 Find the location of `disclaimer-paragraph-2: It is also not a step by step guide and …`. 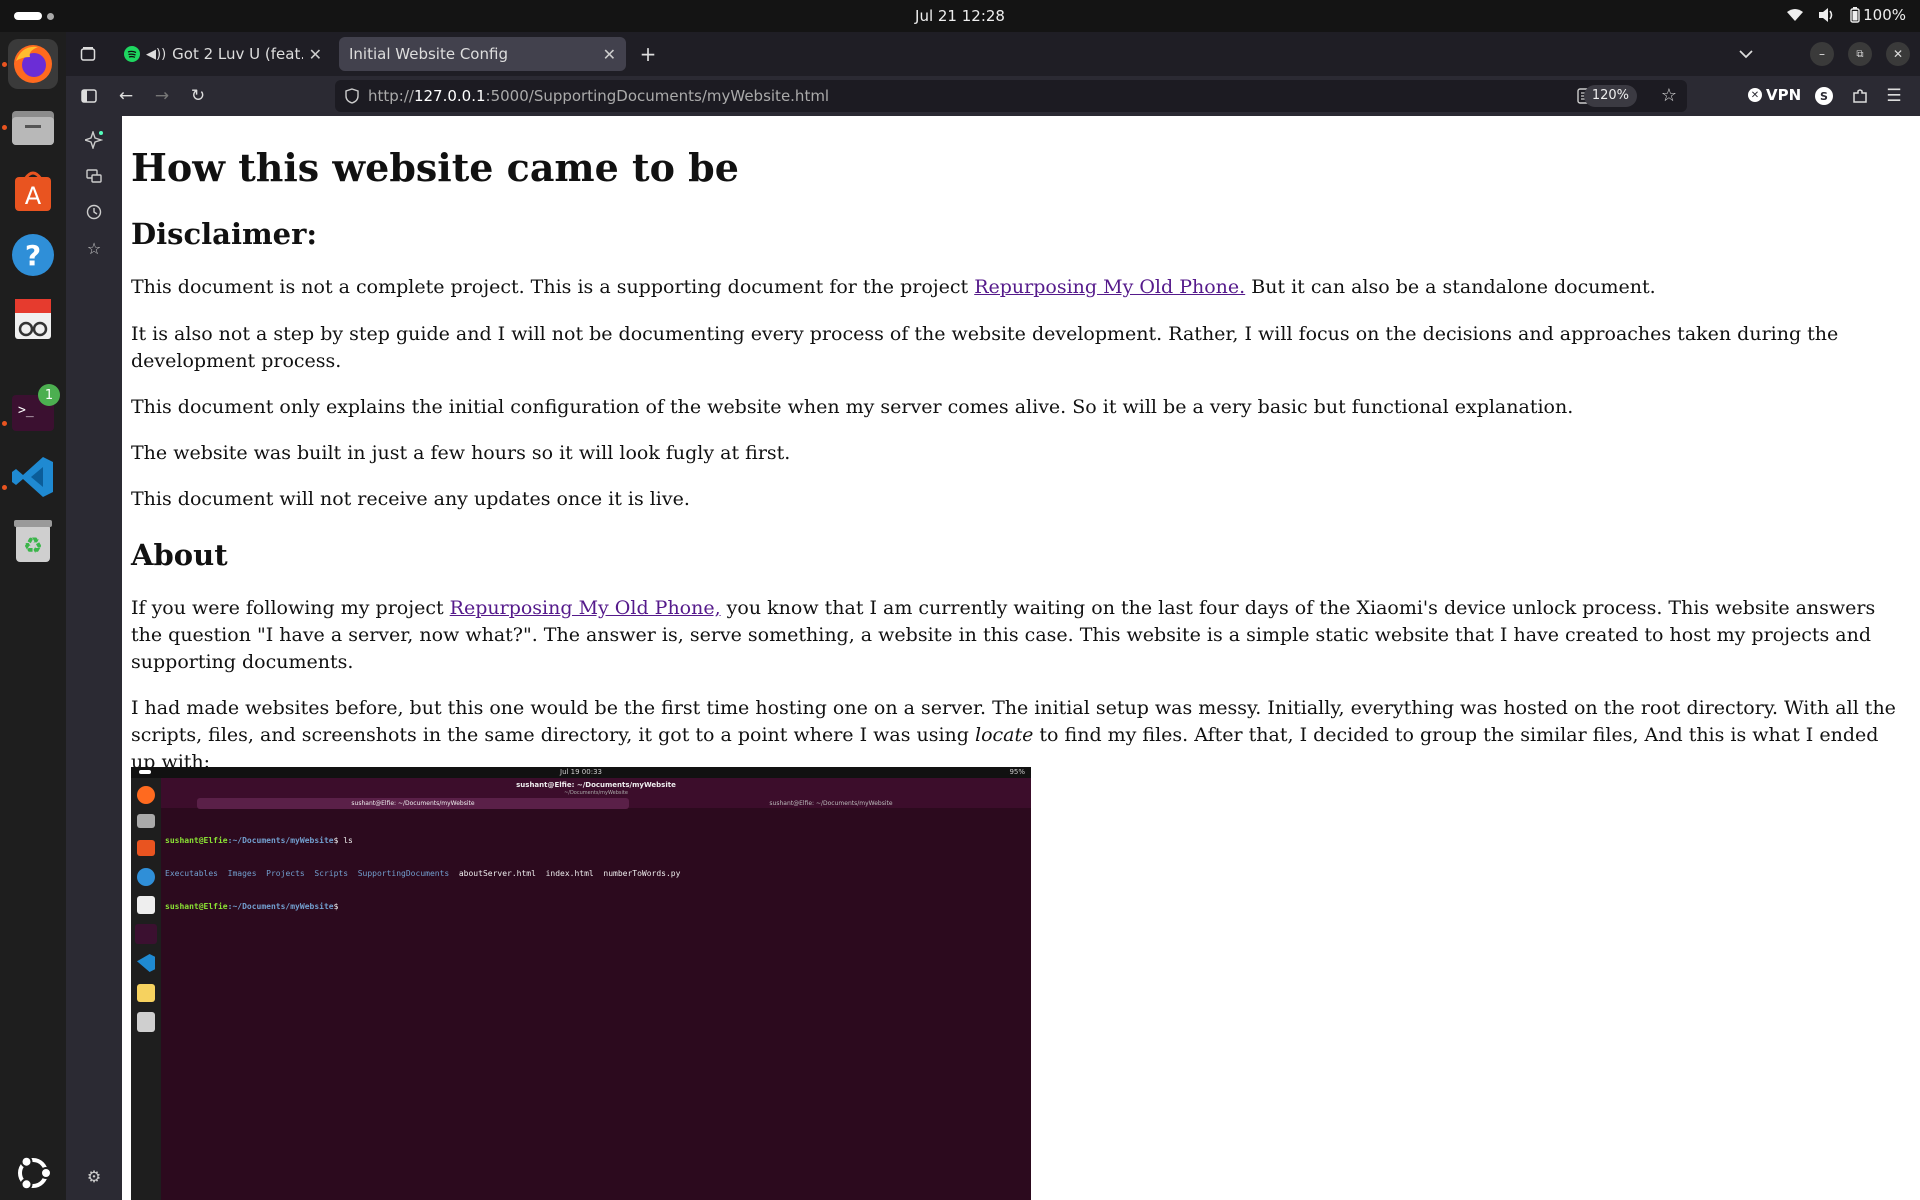

disclaimer-paragraph-2: It is also not a step by step guide and … is located at coordinates (985, 347).